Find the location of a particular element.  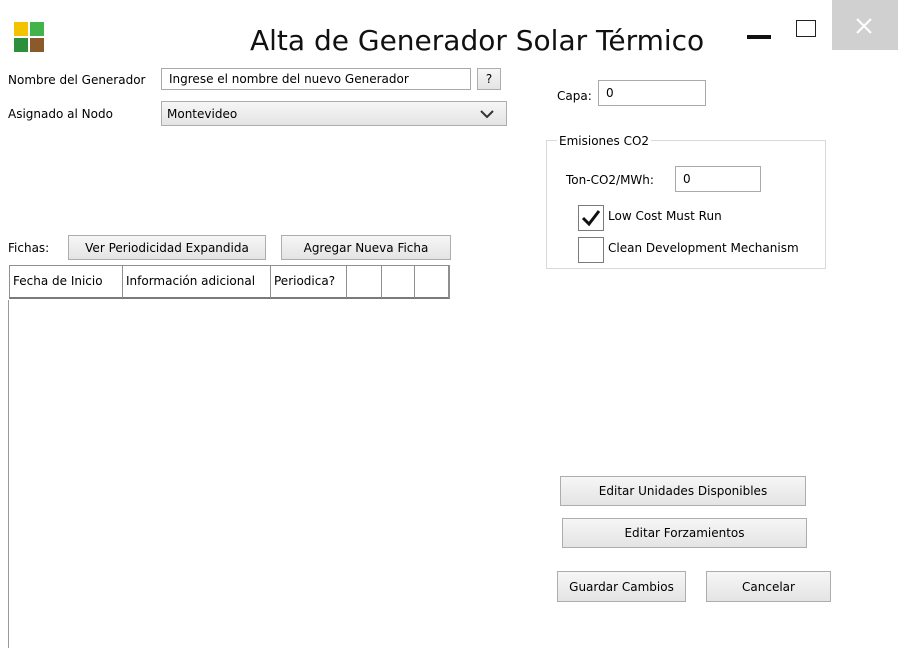

expand-periodicity-button: Ver Periodicidad Expandida is located at coordinates (167, 247).